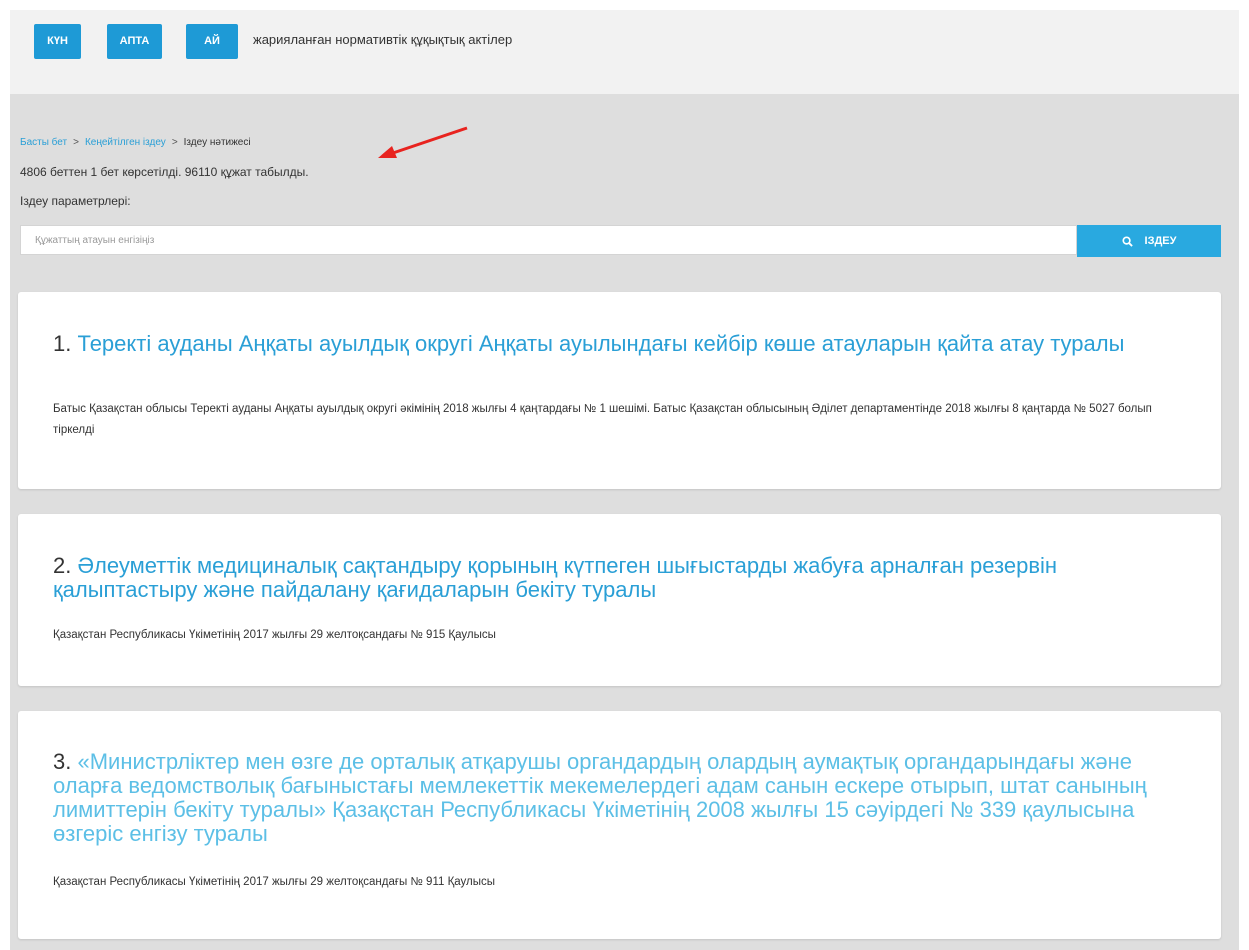  I want to click on annotation-arrow-icon, so click(423, 142).